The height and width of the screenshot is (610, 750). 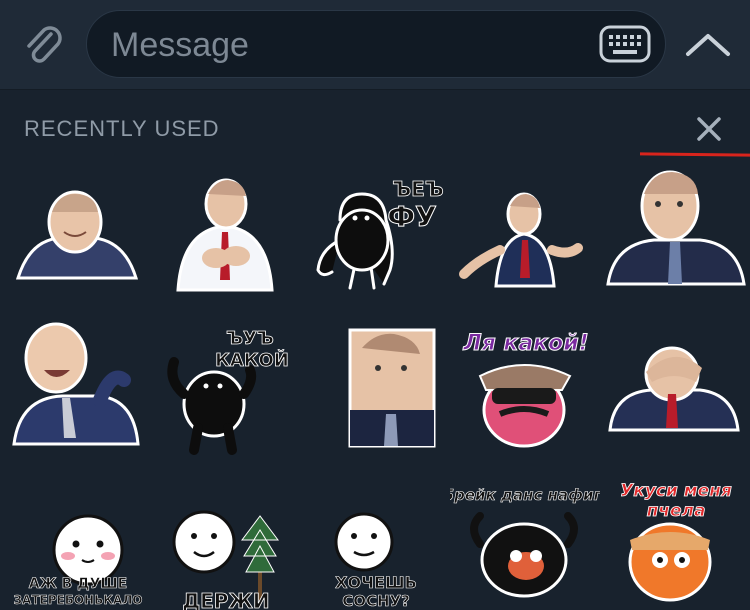 What do you see at coordinates (225, 535) in the screenshot?
I see `sticker-12: ДЕРЖИ` at bounding box center [225, 535].